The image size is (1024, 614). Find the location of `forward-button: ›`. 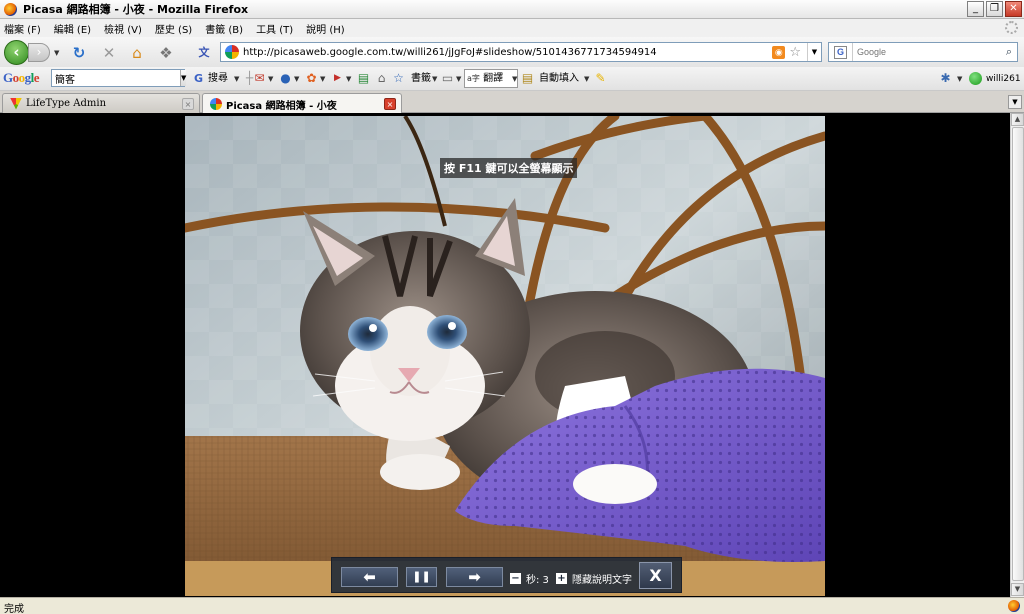

forward-button: › is located at coordinates (39, 52).